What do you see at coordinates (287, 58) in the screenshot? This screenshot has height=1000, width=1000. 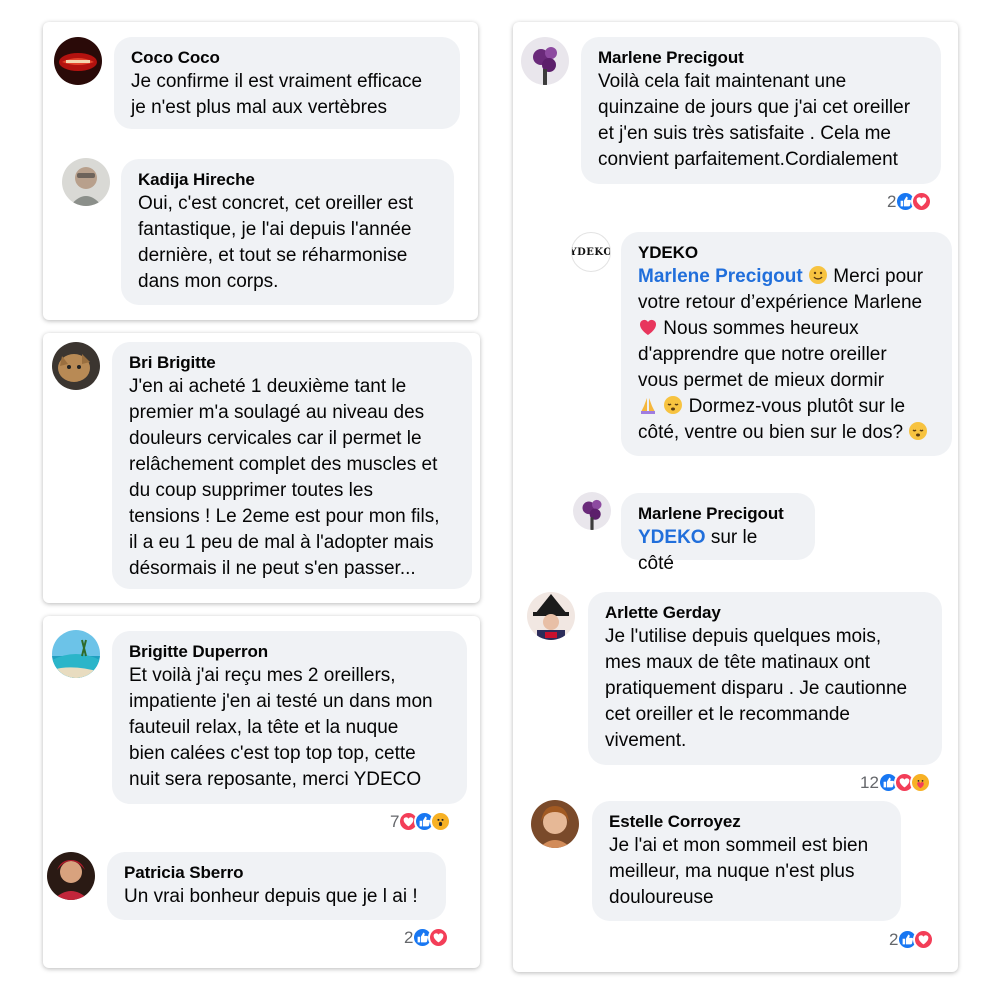 I see `comment-author: Coco Coco` at bounding box center [287, 58].